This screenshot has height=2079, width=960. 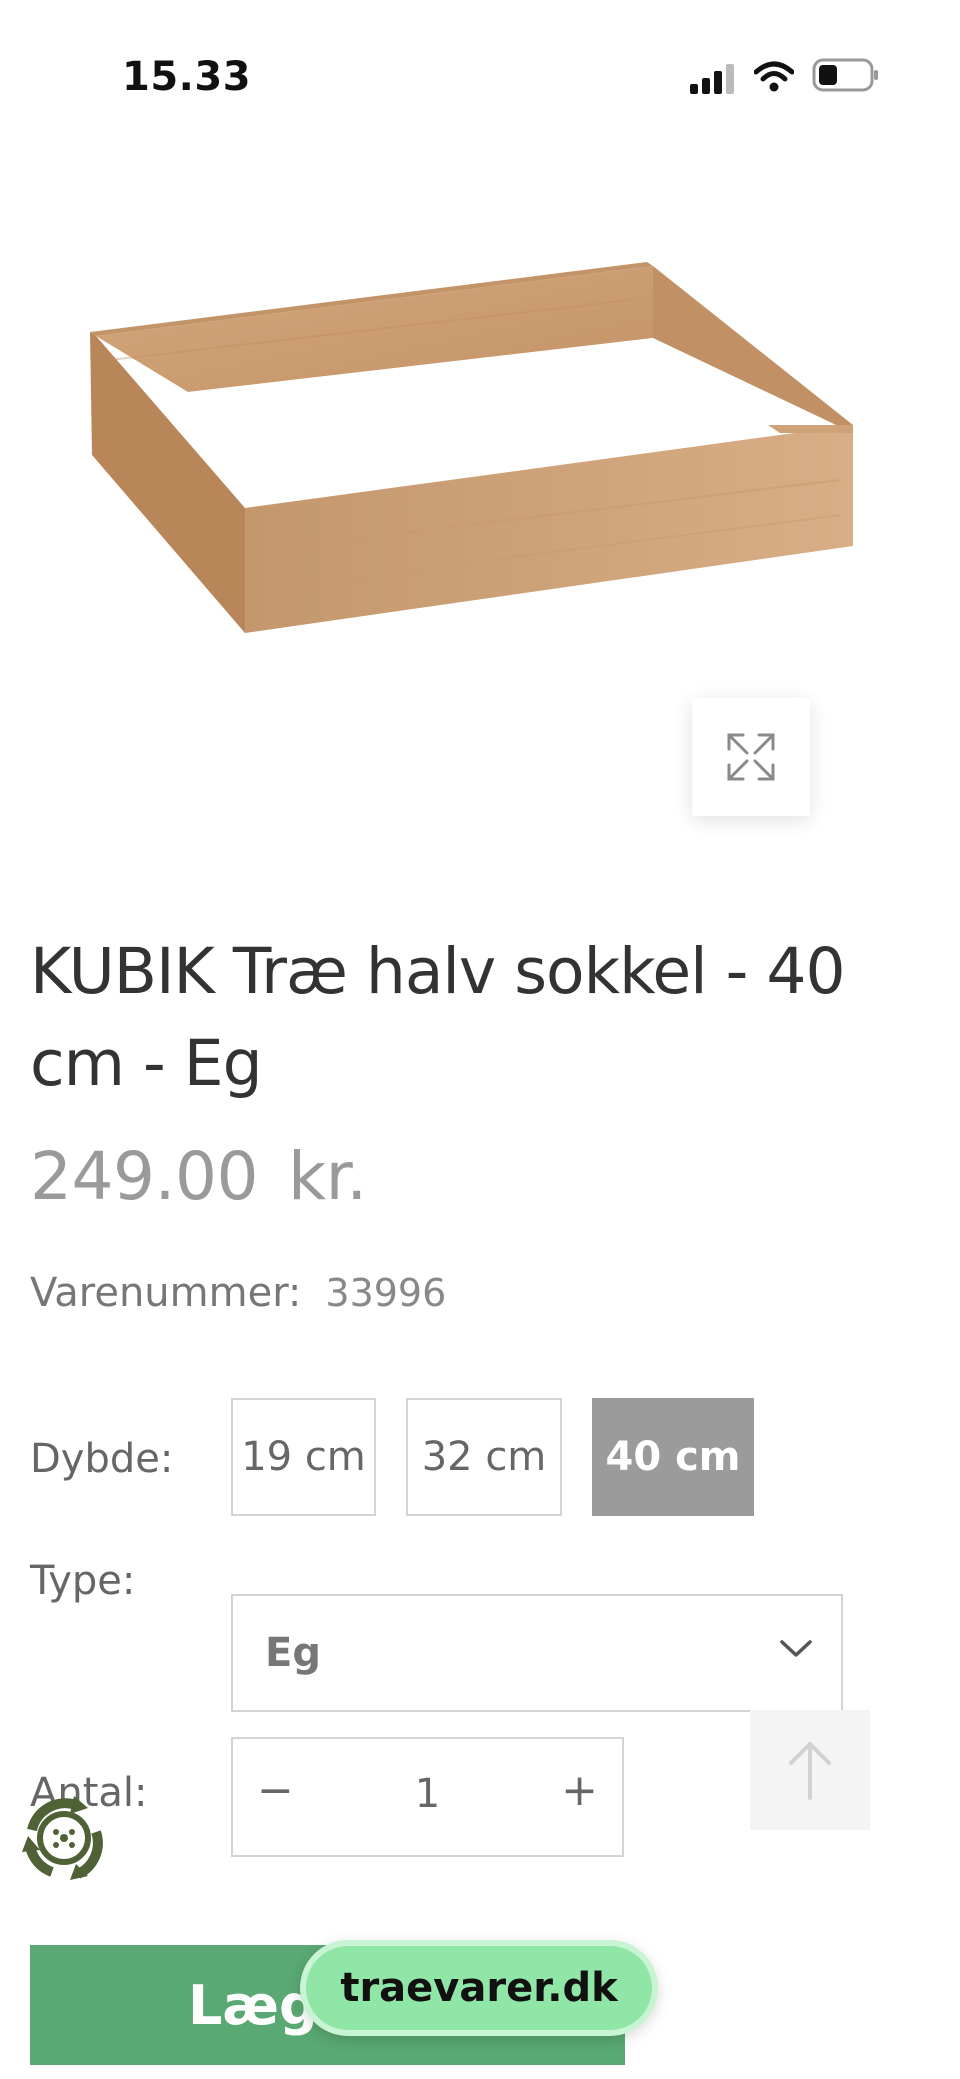 I want to click on expand-image-button, so click(x=751, y=757).